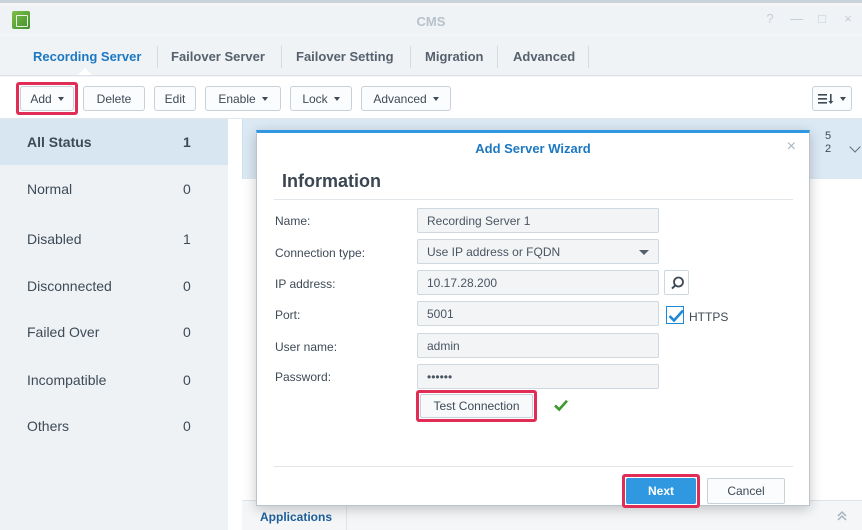 The width and height of the screenshot is (862, 530). I want to click on window-controls: ? — □ ×, so click(809, 18).